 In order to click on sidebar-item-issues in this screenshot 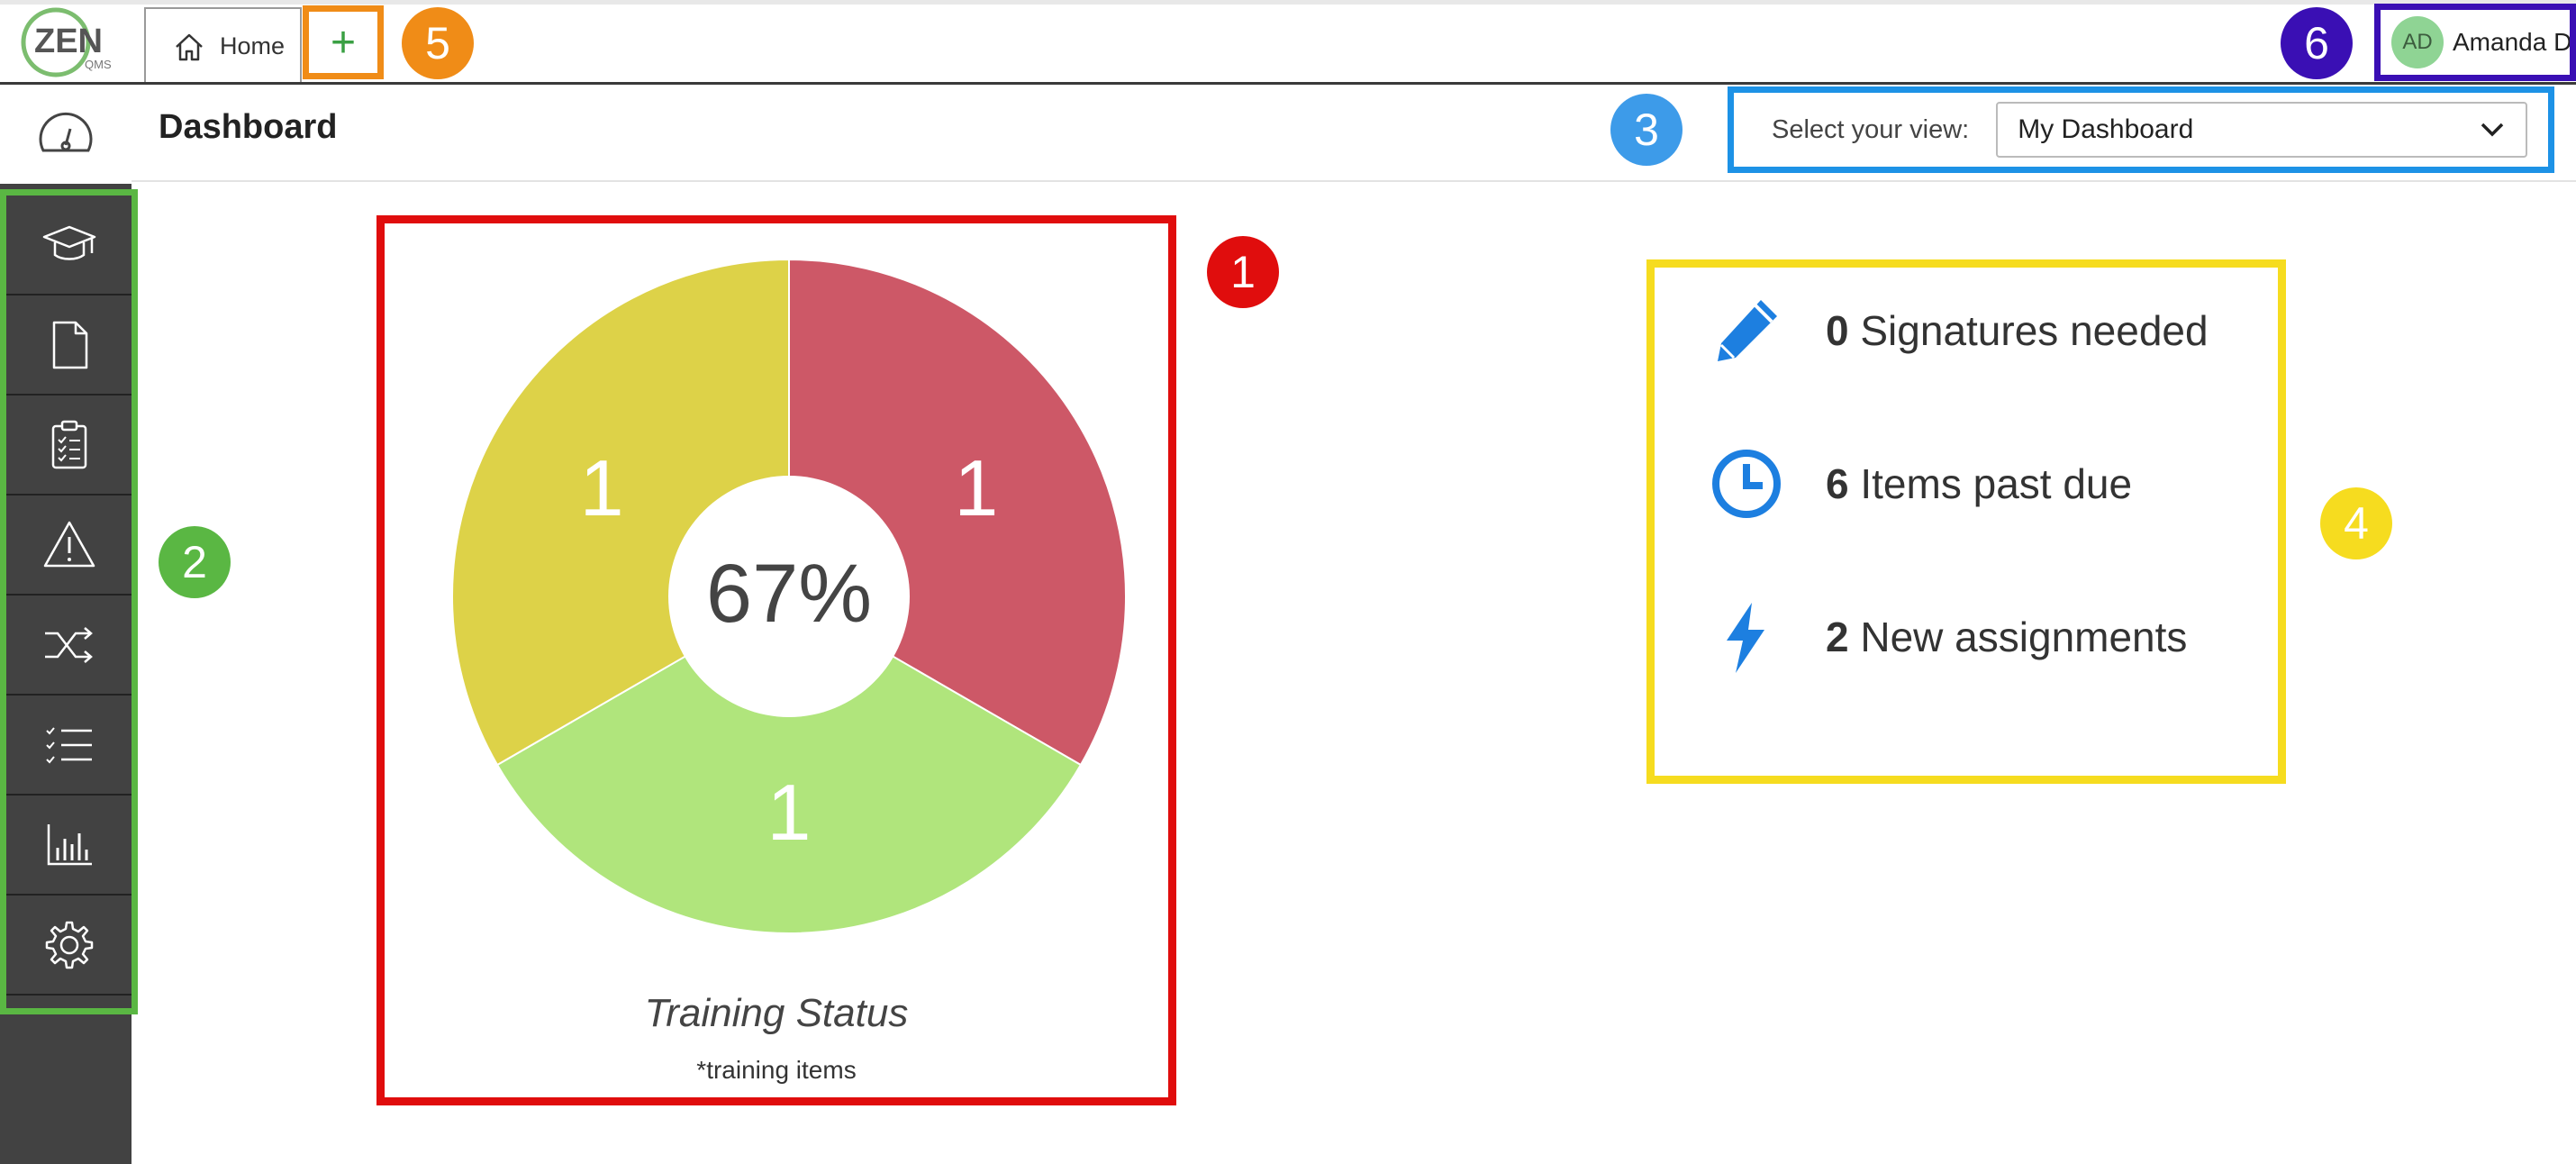, I will do `click(69, 546)`.